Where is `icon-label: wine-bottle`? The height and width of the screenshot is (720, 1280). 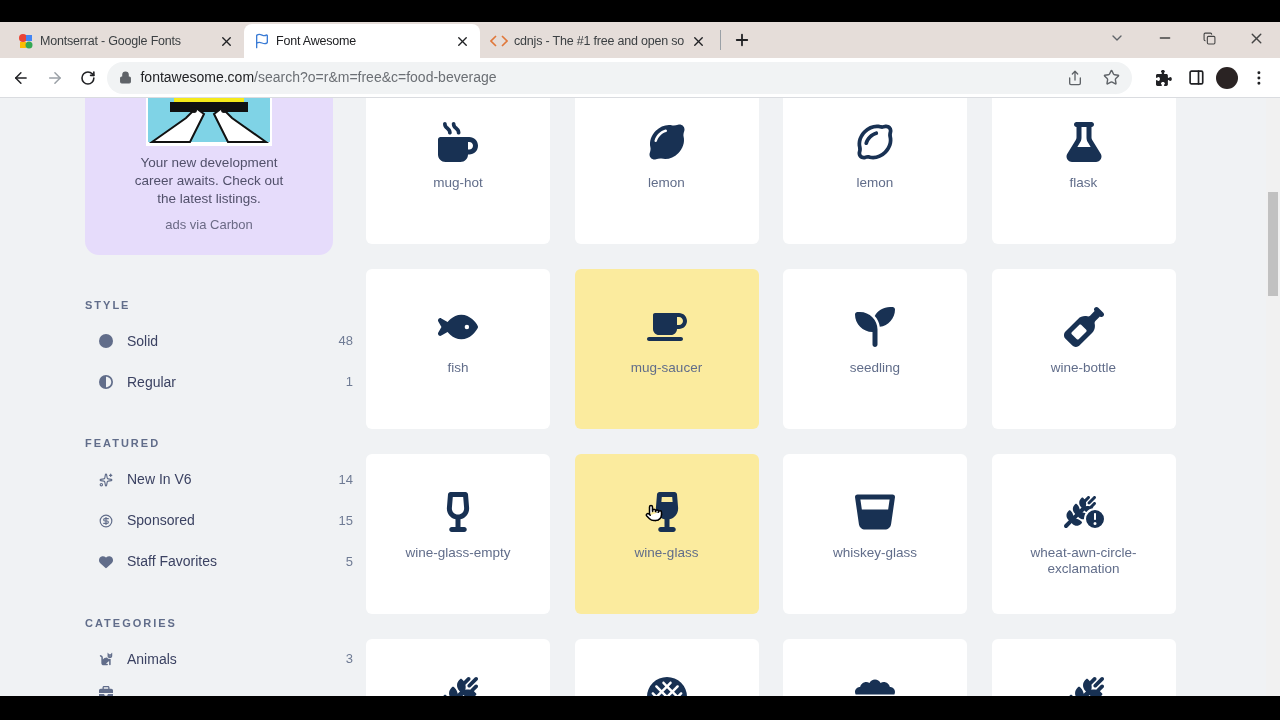
icon-label: wine-bottle is located at coordinates (1083, 368).